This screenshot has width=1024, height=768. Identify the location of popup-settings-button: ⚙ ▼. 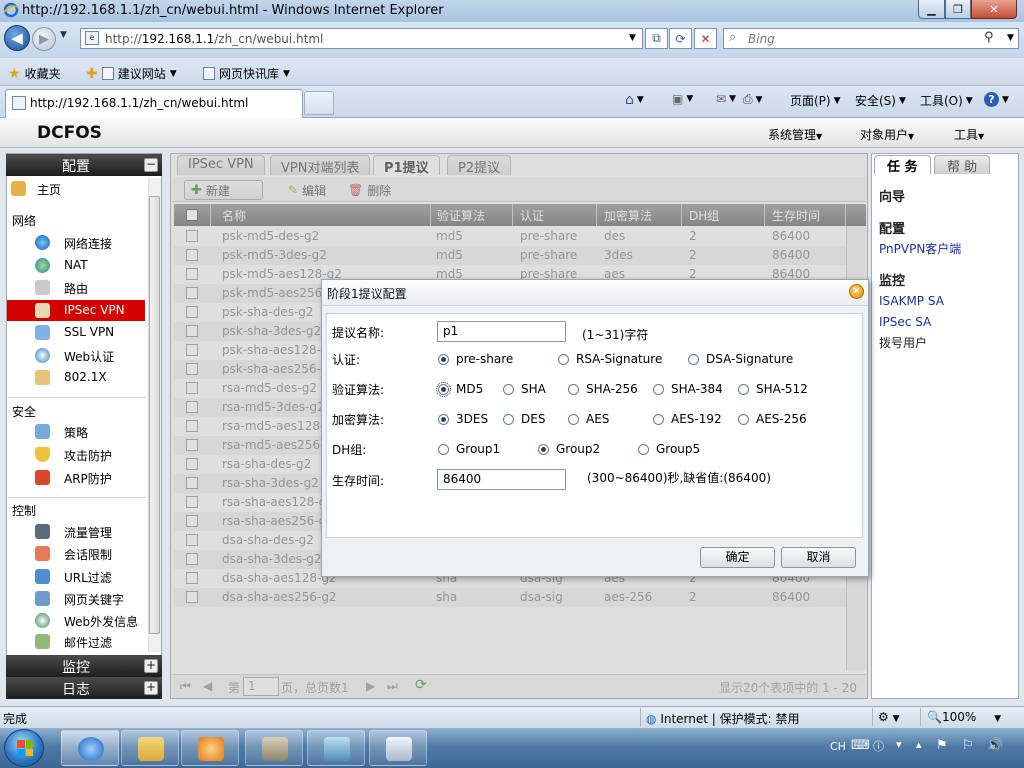
(889, 717).